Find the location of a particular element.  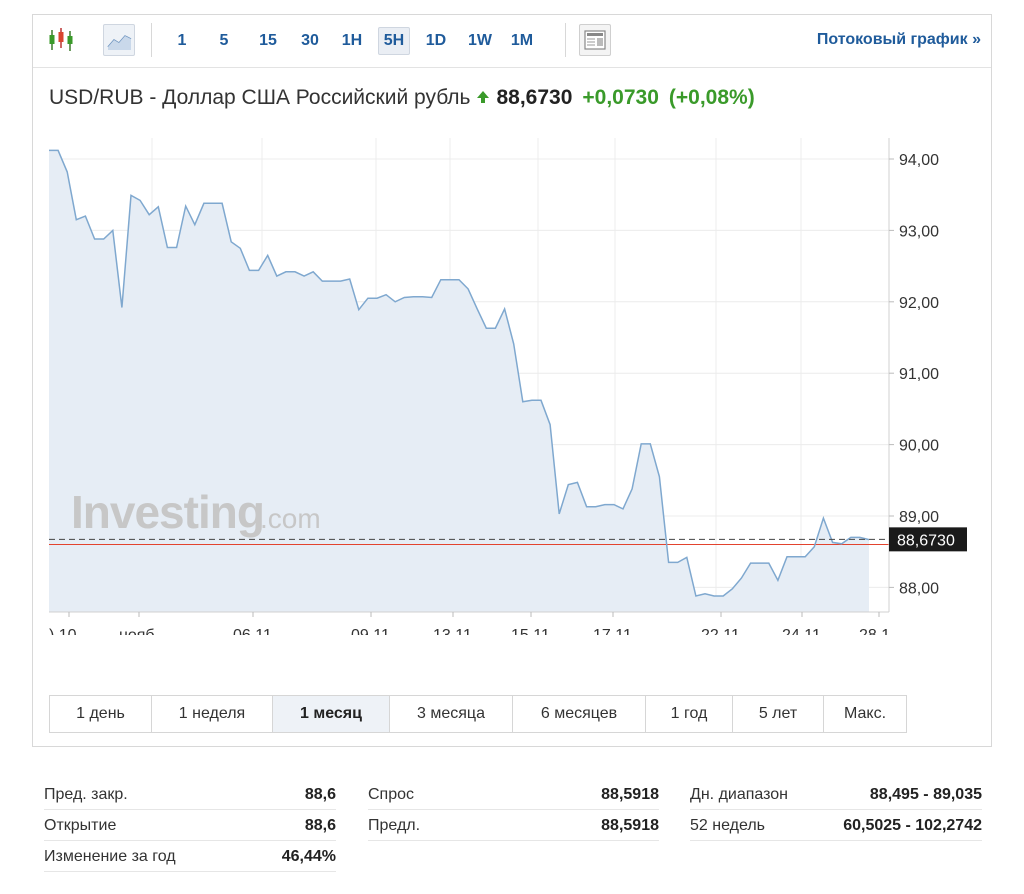

y-tick-label: 94,00 is located at coordinates (919, 160).